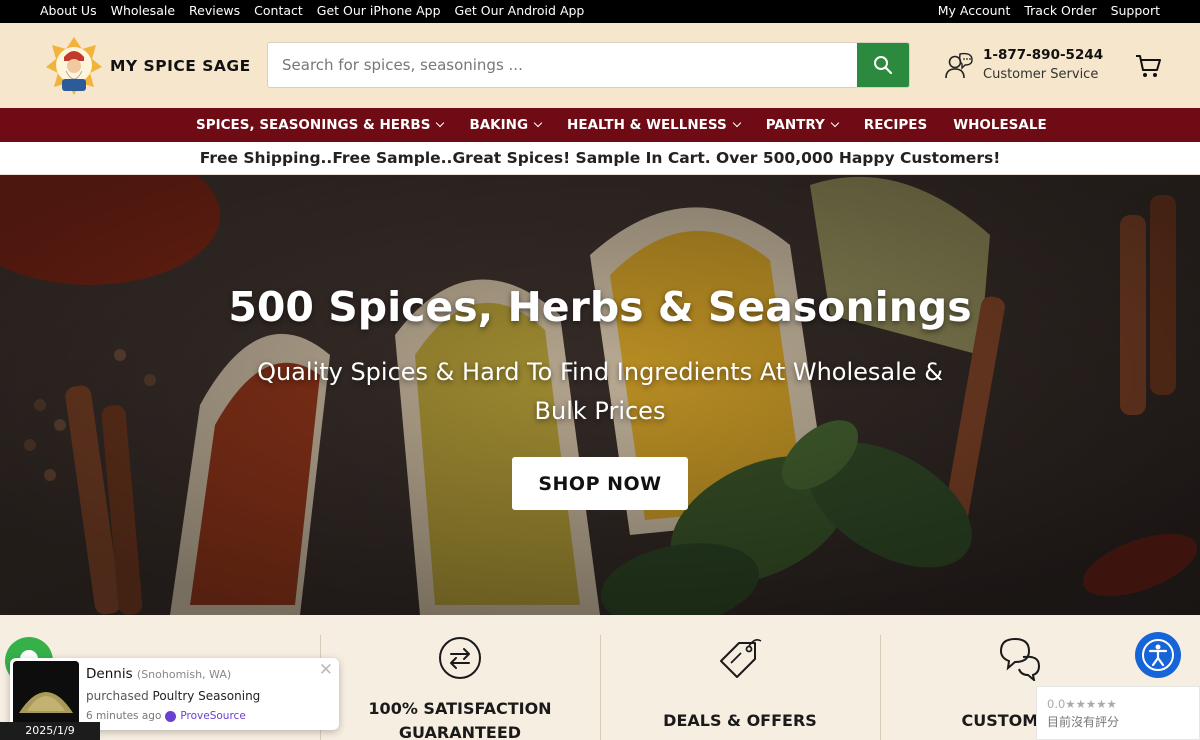 This screenshot has height=740, width=1200. I want to click on nav-label: PANTRY, so click(795, 125).